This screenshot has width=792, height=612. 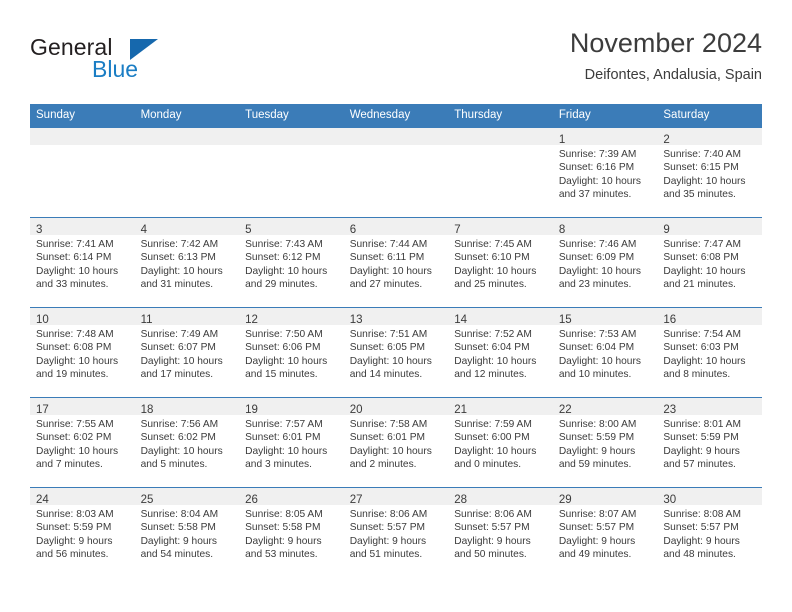 I want to click on day-detail-line: Sunset: 6:13 PM, so click(x=178, y=258).